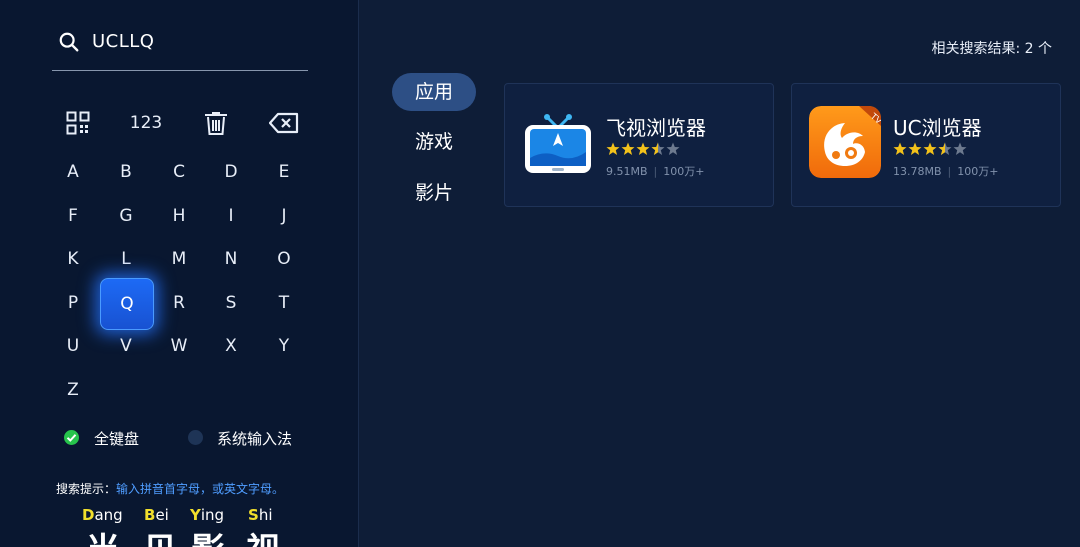  Describe the element at coordinates (284, 216) in the screenshot. I see `key-j: J` at that location.